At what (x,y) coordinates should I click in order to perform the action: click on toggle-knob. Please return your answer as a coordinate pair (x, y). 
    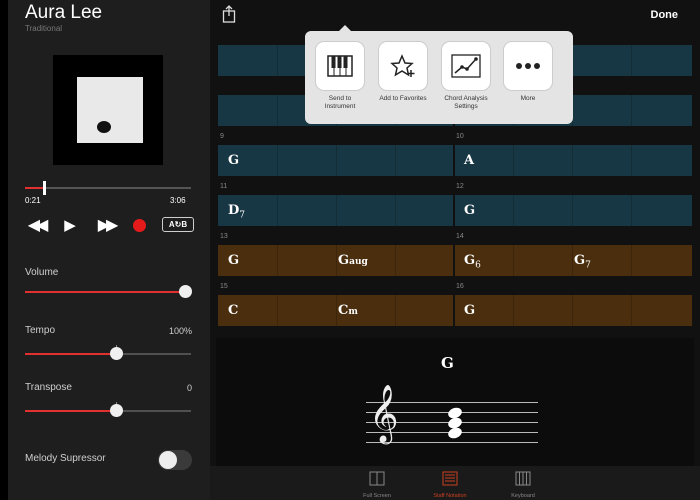
    Looking at the image, I should click on (168, 460).